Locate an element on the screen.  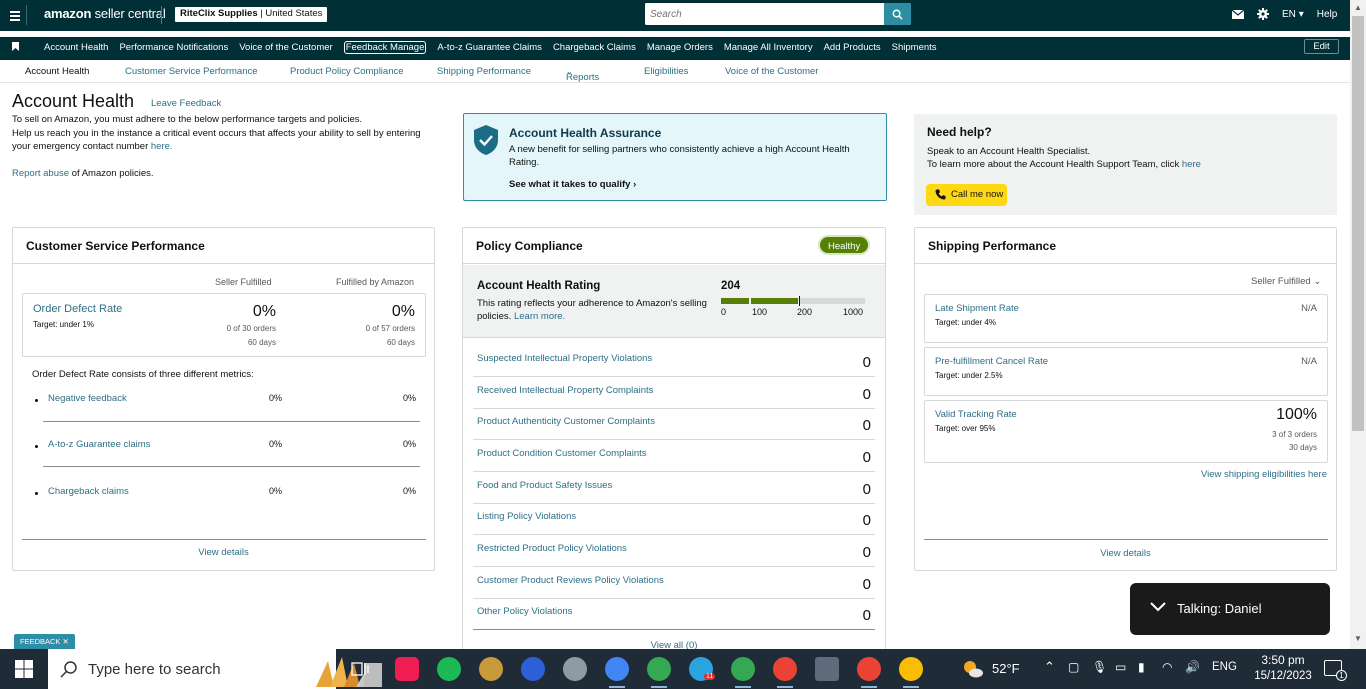
tab-reports: Reports ⌄ is located at coordinates (582, 74).